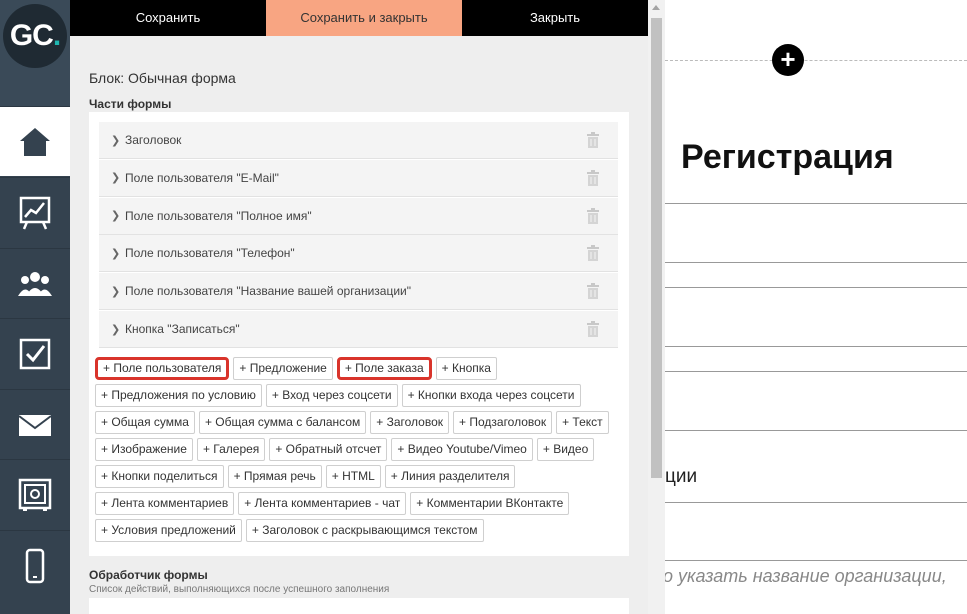 The image size is (967, 614). What do you see at coordinates (491, 395) in the screenshot?
I see `add-part-button: + Кнопки входа через соцсети` at bounding box center [491, 395].